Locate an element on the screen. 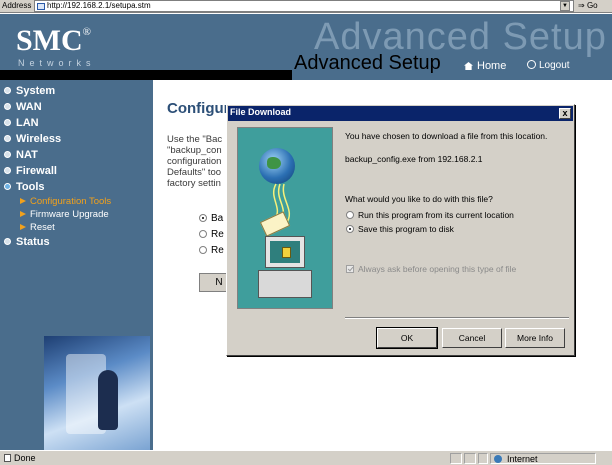 The height and width of the screenshot is (465, 612). status-text: Done is located at coordinates (20, 458).